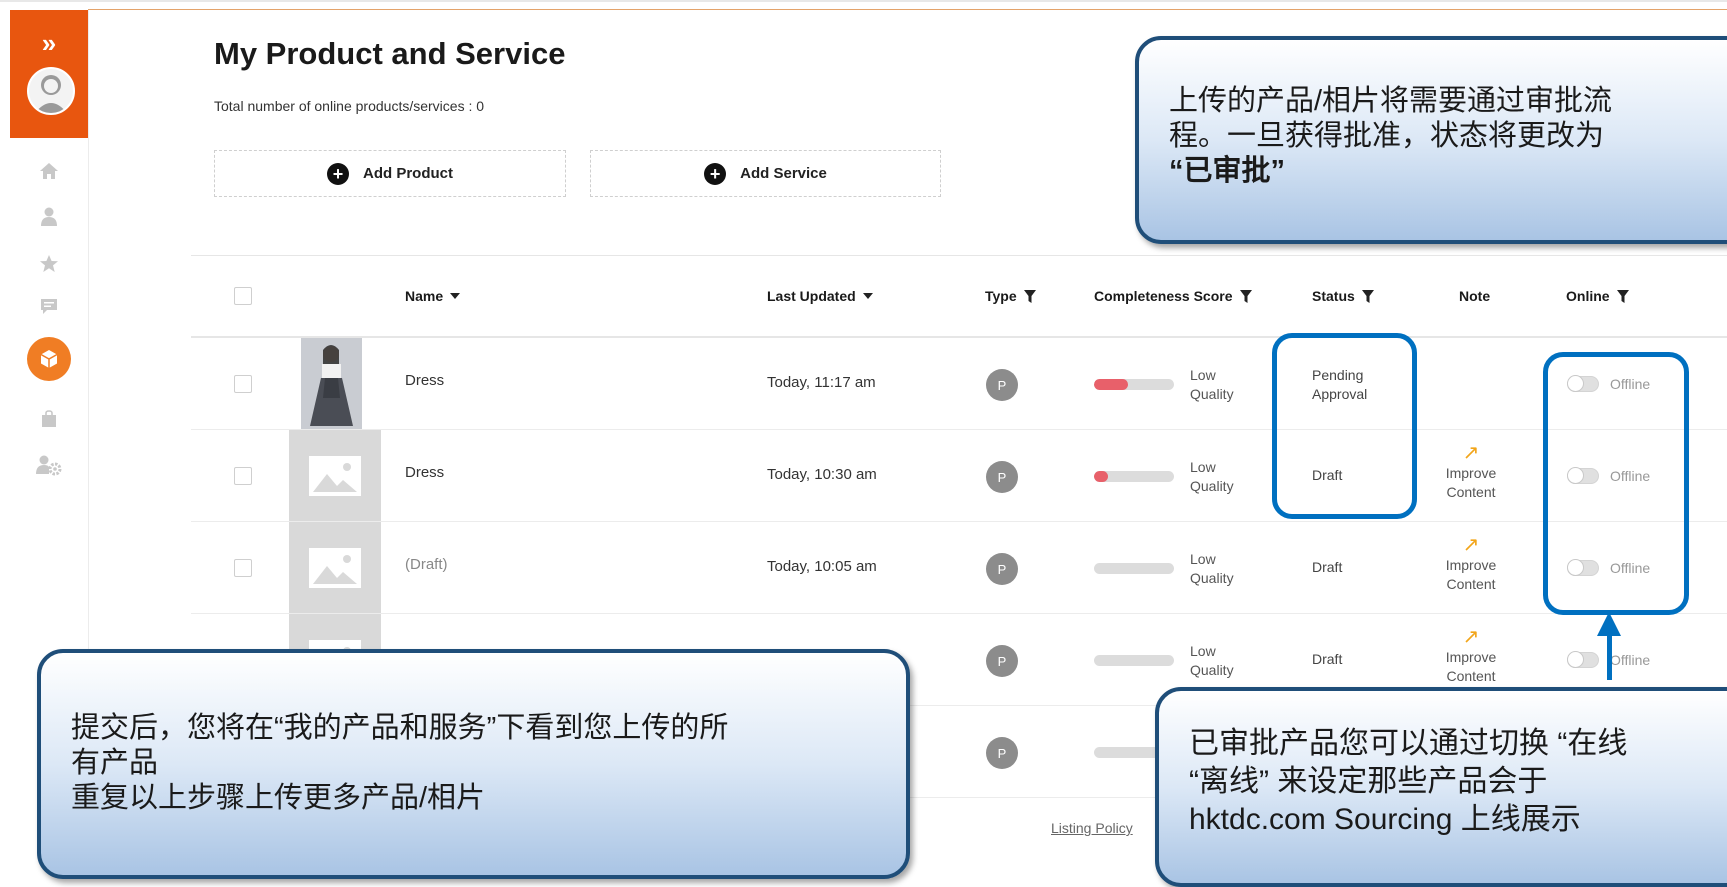 This screenshot has width=1727, height=887. Describe the element at coordinates (783, 173) in the screenshot. I see `add-service-label: Add Service` at that location.